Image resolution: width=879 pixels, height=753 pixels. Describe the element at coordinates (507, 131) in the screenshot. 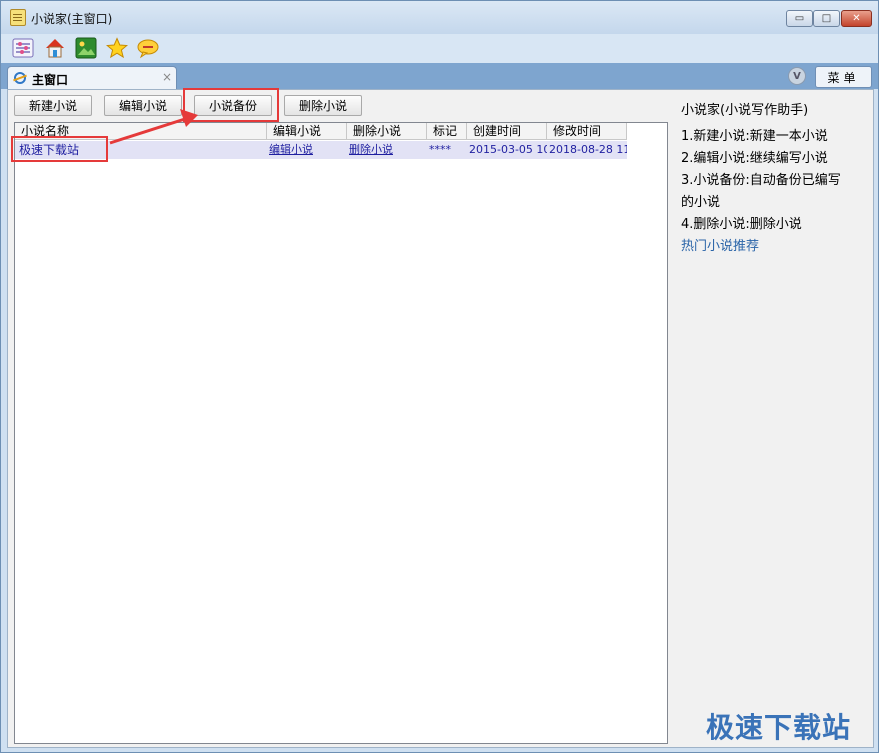

I see `column-header-created: 创建时间` at that location.